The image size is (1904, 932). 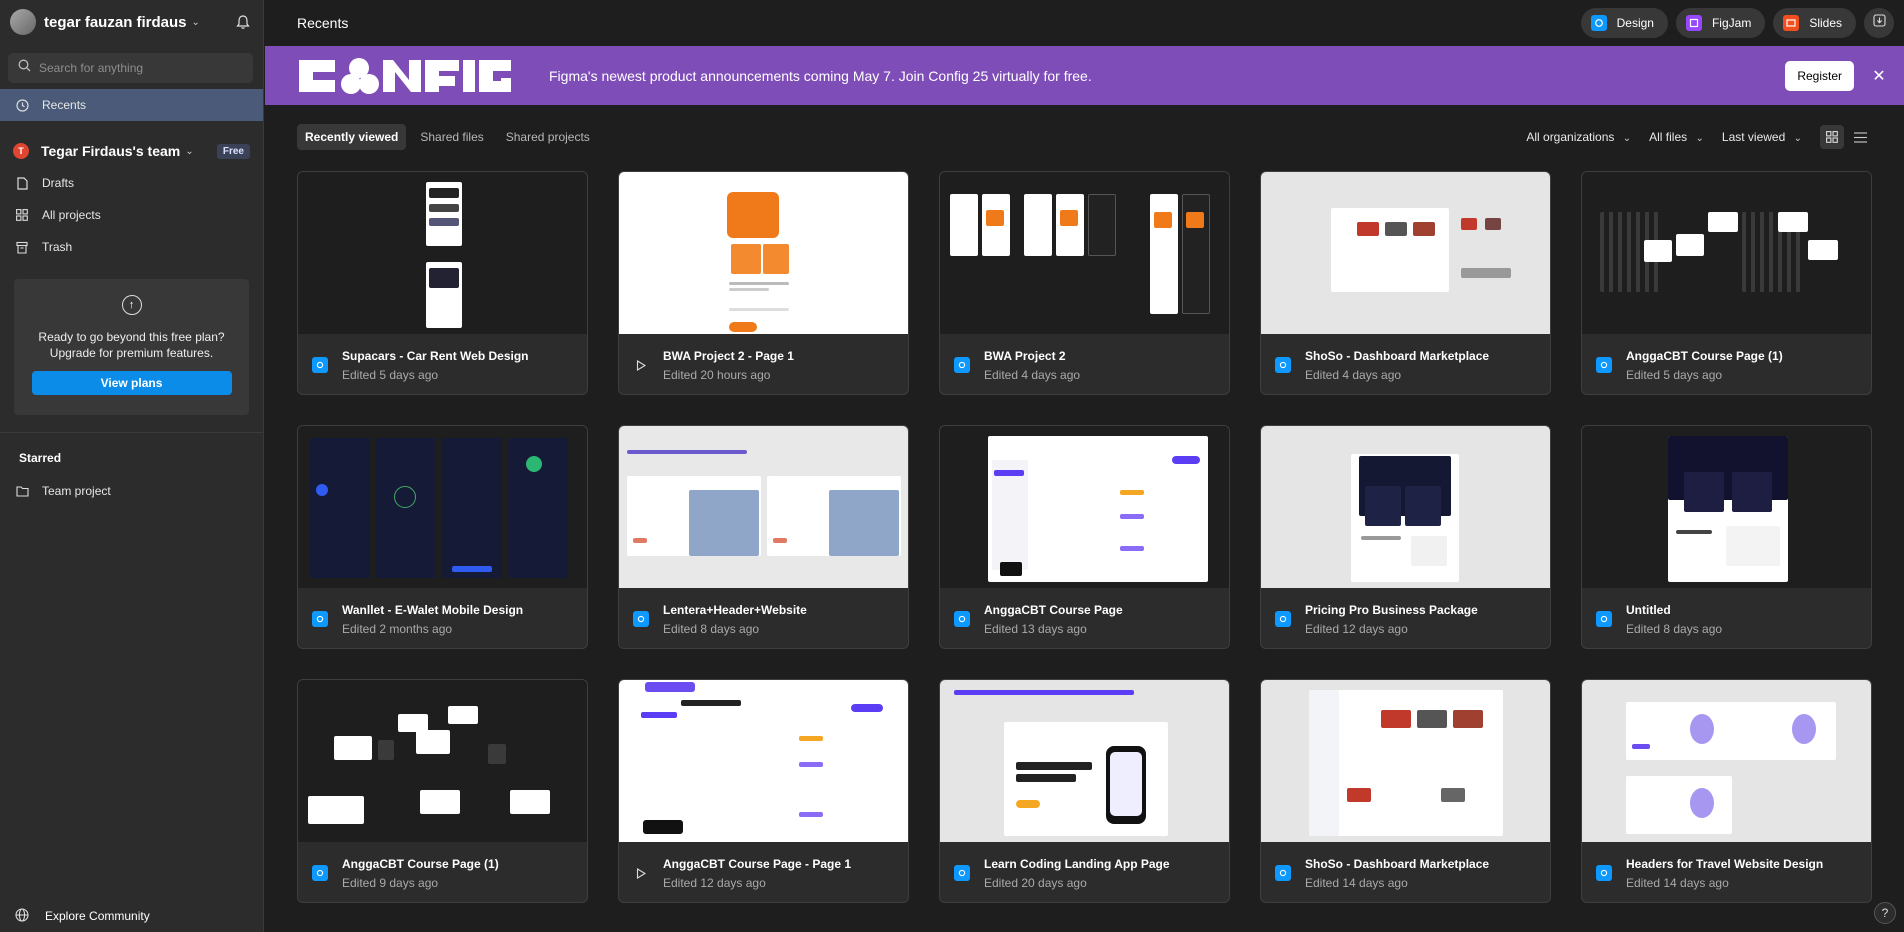 What do you see at coordinates (64, 105) in the screenshot?
I see `sidebar-item-label: Recents` at bounding box center [64, 105].